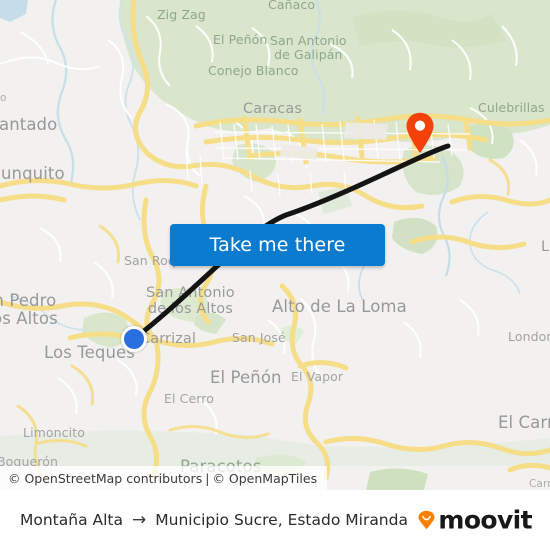 This screenshot has height=550, width=550. I want to click on origin-marker, so click(134, 339).